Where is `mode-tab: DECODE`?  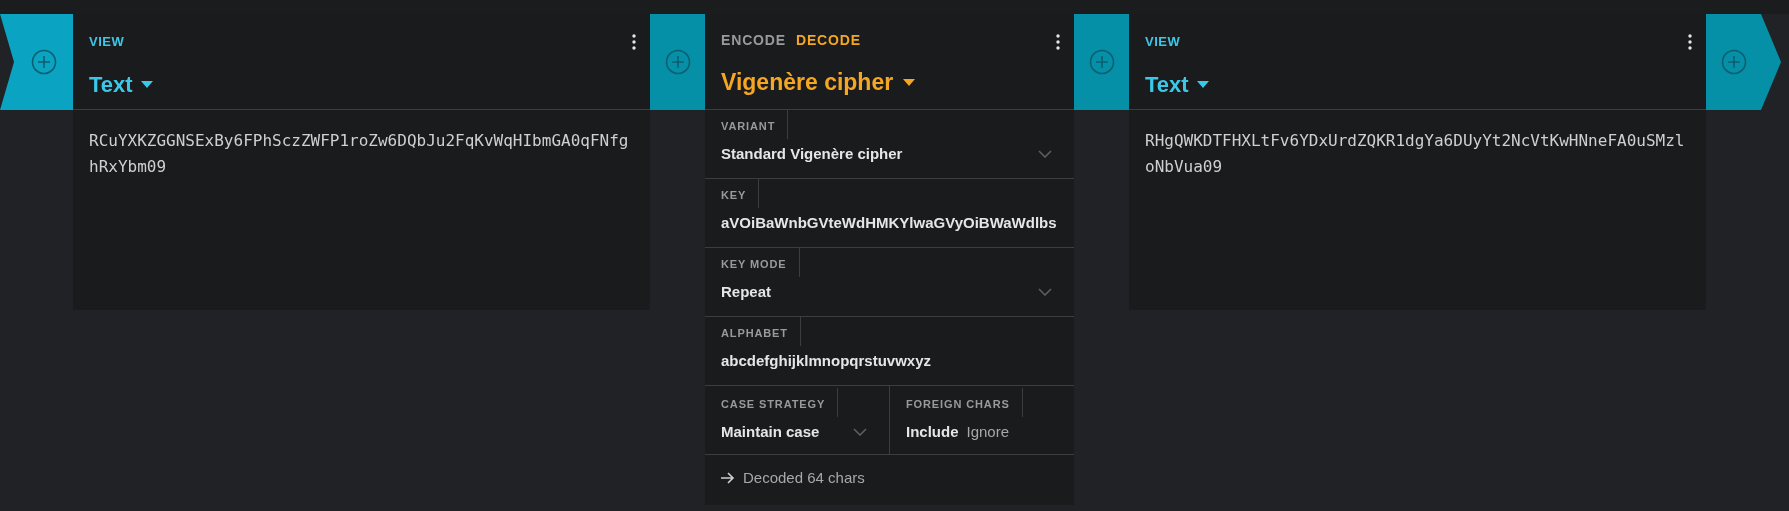 mode-tab: DECODE is located at coordinates (828, 40).